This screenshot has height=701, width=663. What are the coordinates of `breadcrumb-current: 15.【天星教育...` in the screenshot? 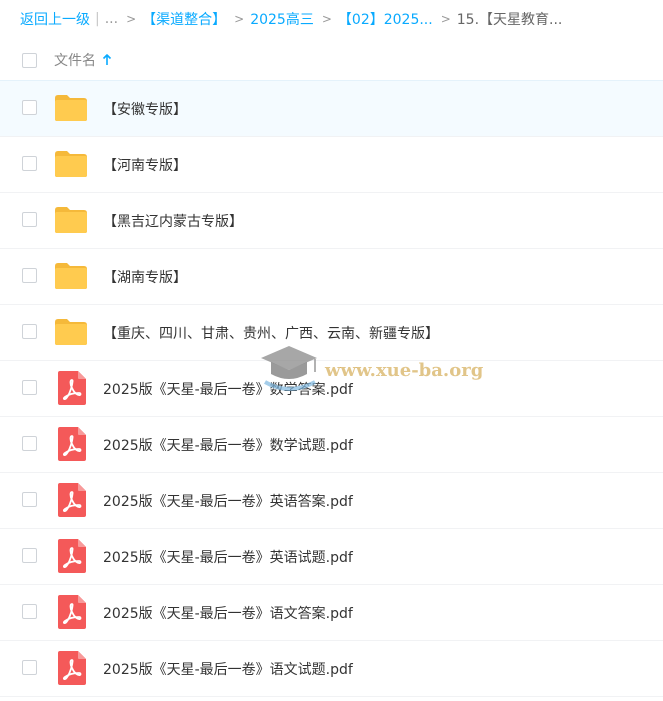 It's located at (509, 20).